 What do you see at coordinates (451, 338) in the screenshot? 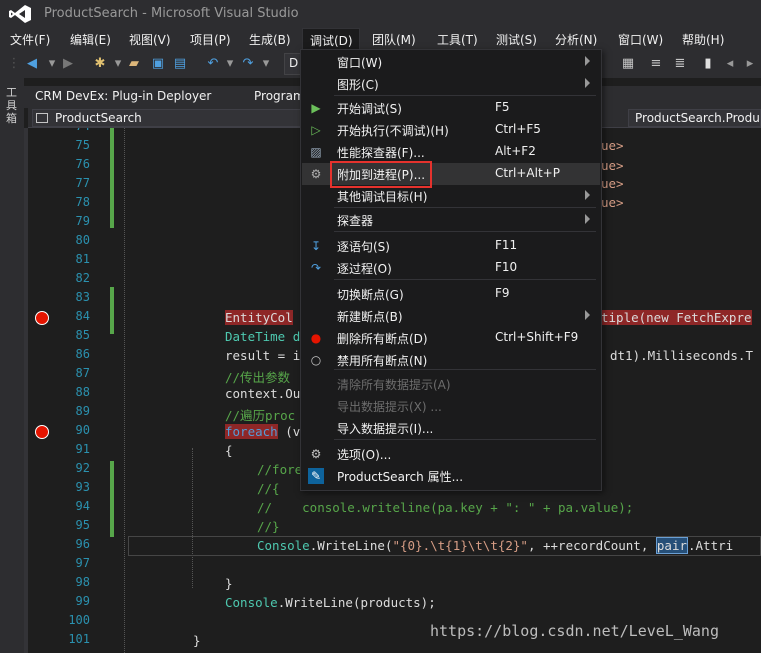
I see `menu-item-delete-all-breakpoints: ● 删除所有断点(D) Ctrl+Shift+F9` at bounding box center [451, 338].